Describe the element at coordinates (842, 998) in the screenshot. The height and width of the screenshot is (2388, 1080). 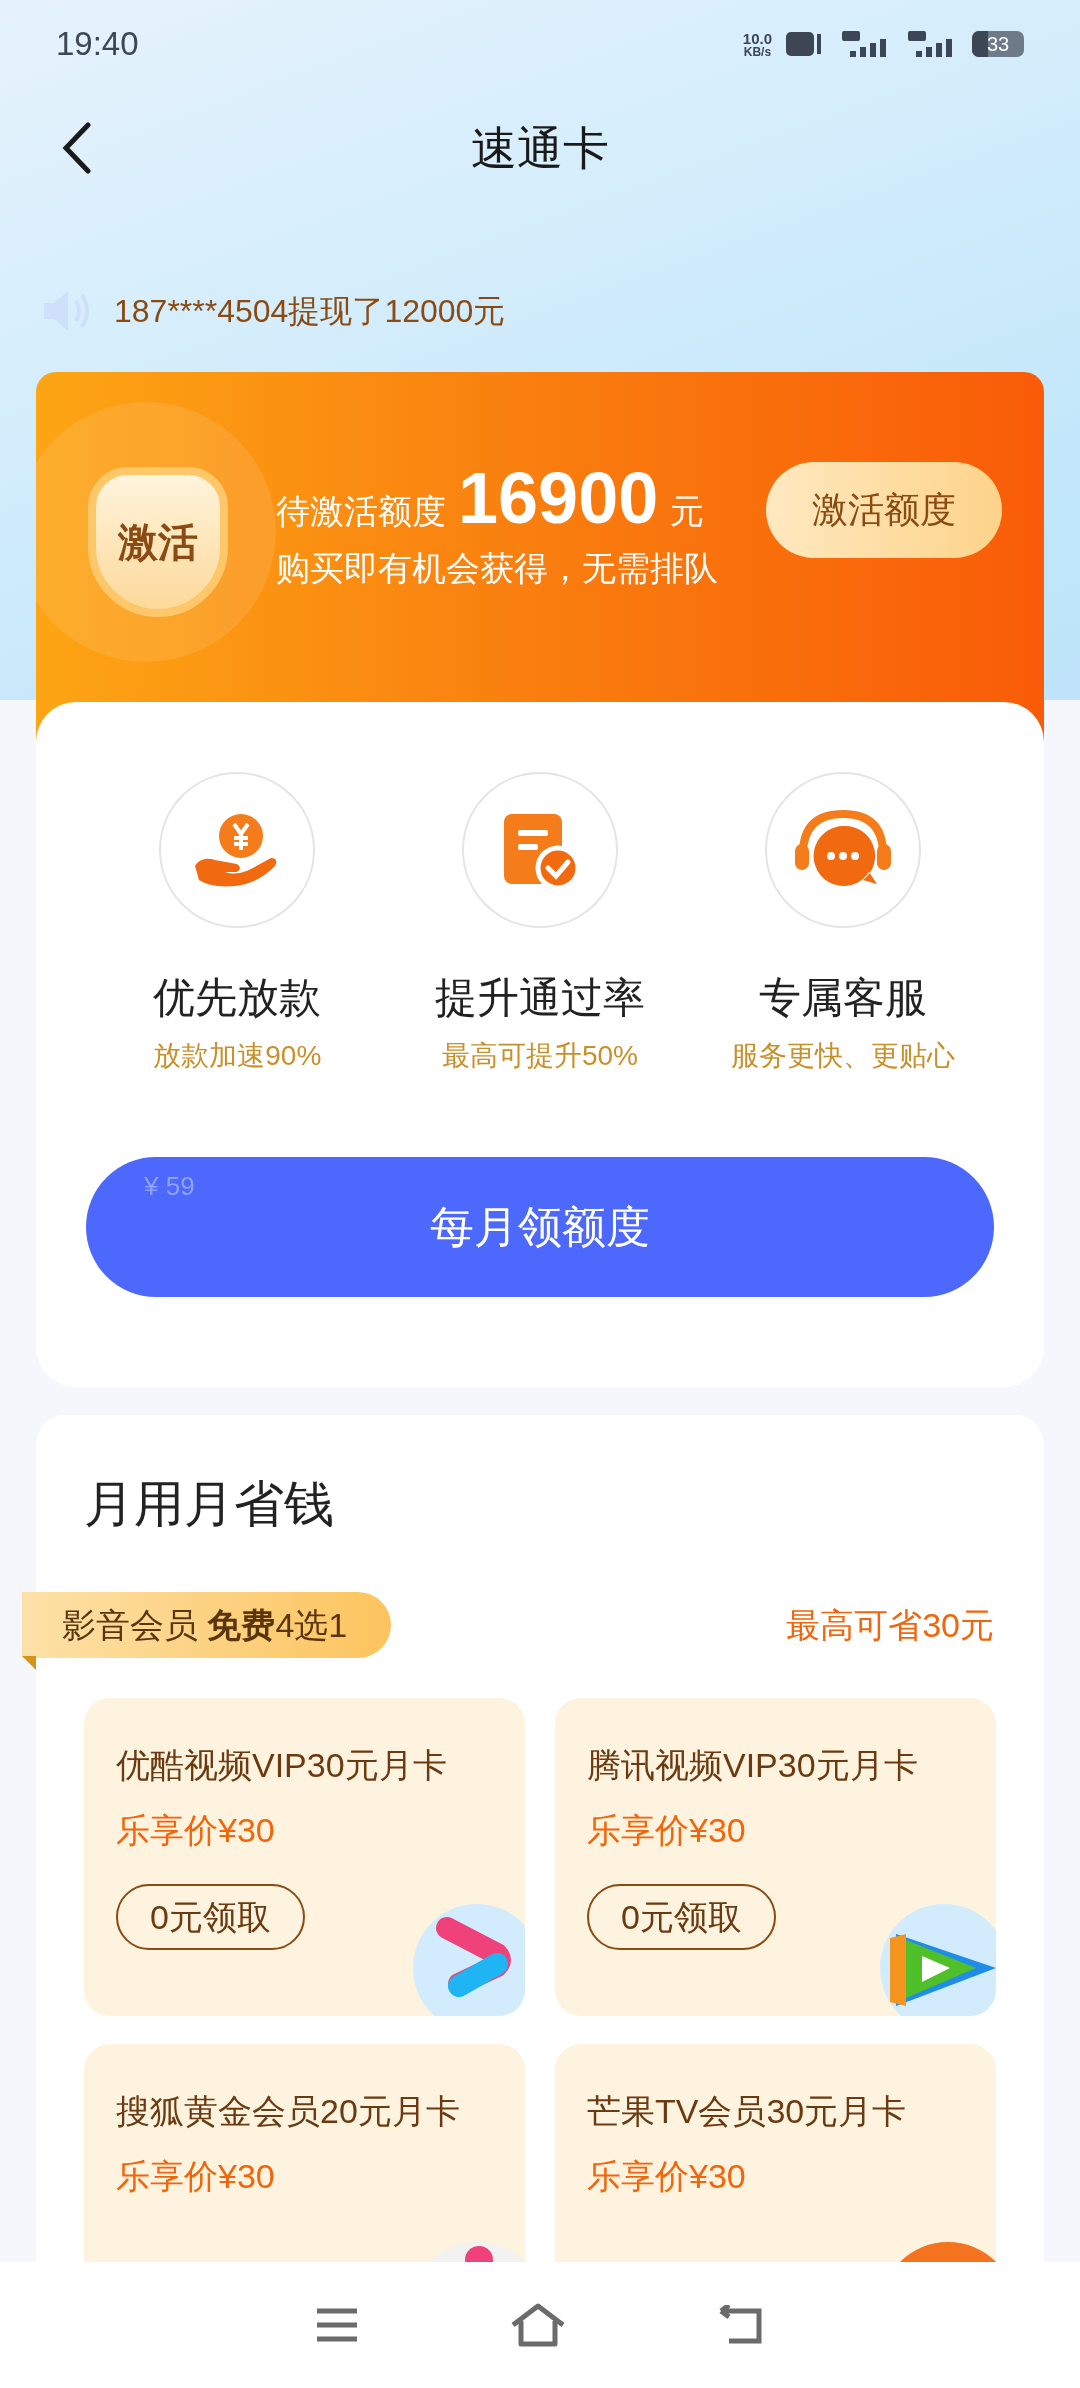
I see `feature-title: 专属客服` at that location.